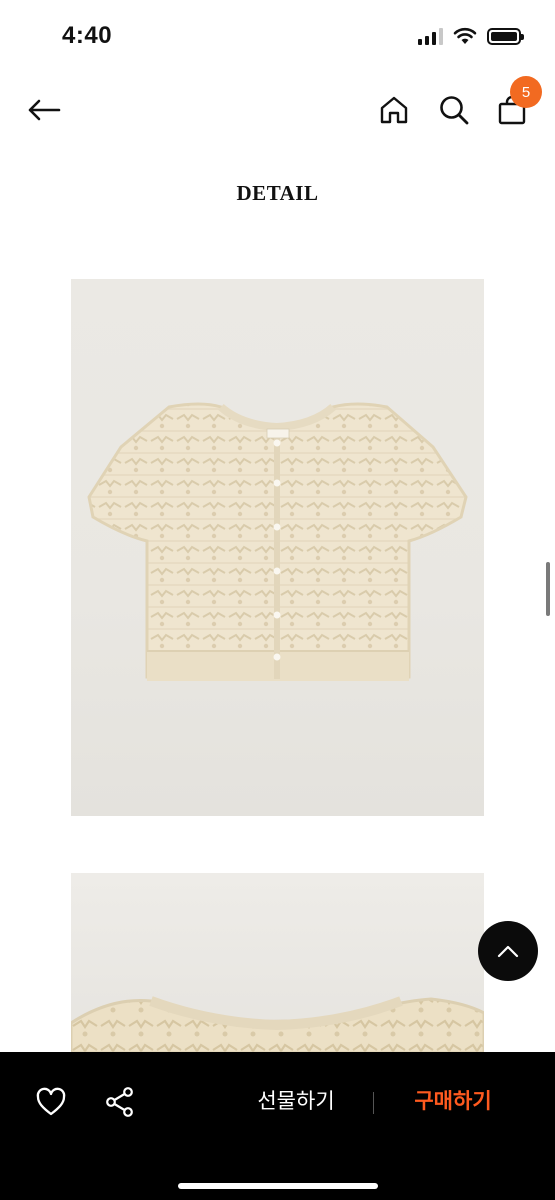 This screenshot has width=555, height=1200. I want to click on home-icon, so click(394, 110).